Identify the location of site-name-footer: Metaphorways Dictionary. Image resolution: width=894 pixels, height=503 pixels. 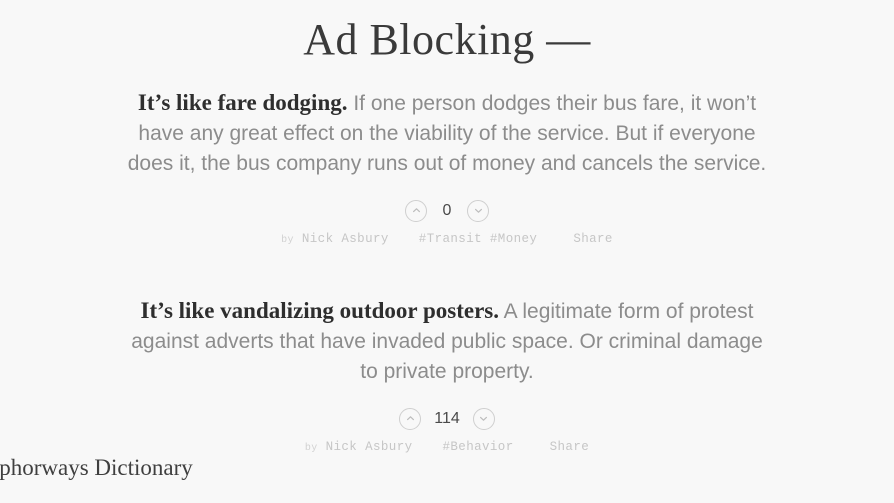
(96, 468).